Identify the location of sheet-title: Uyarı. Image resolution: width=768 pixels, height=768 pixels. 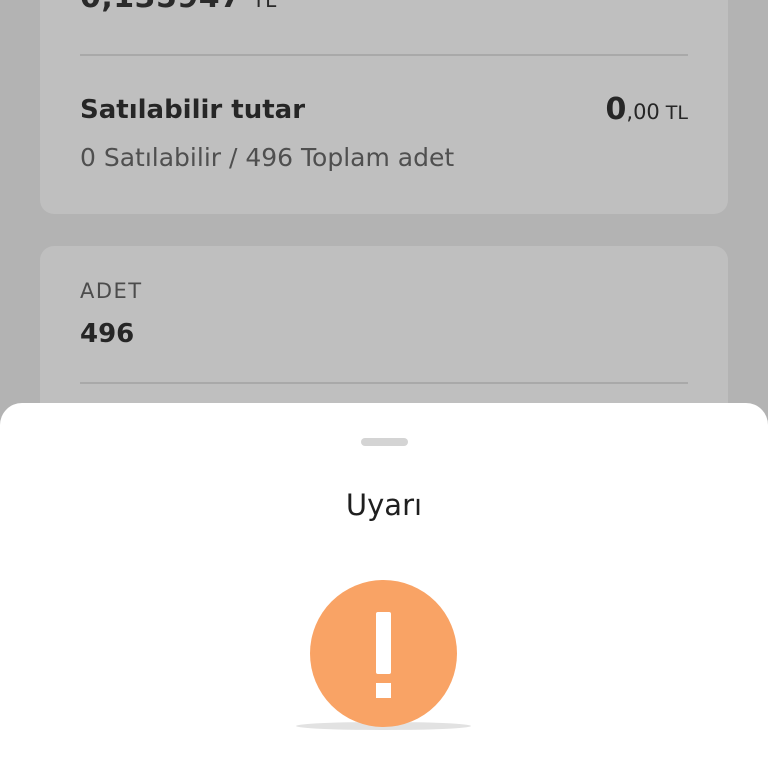
(384, 505).